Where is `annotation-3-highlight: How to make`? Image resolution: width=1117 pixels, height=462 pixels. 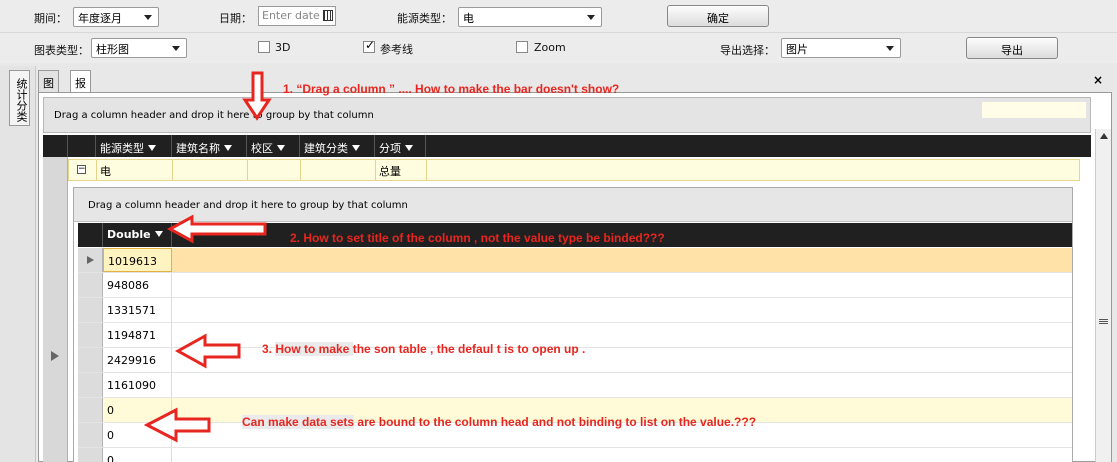 annotation-3-highlight: How to make is located at coordinates (314, 349).